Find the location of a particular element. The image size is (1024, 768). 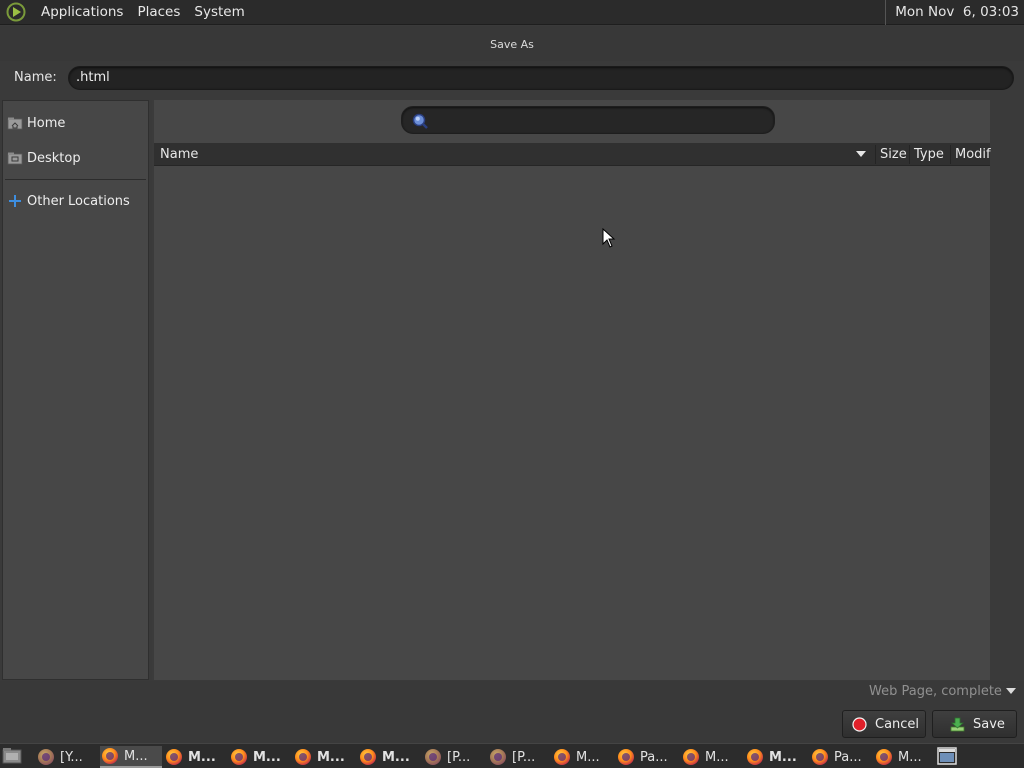

name-label: Name: is located at coordinates (35, 77).